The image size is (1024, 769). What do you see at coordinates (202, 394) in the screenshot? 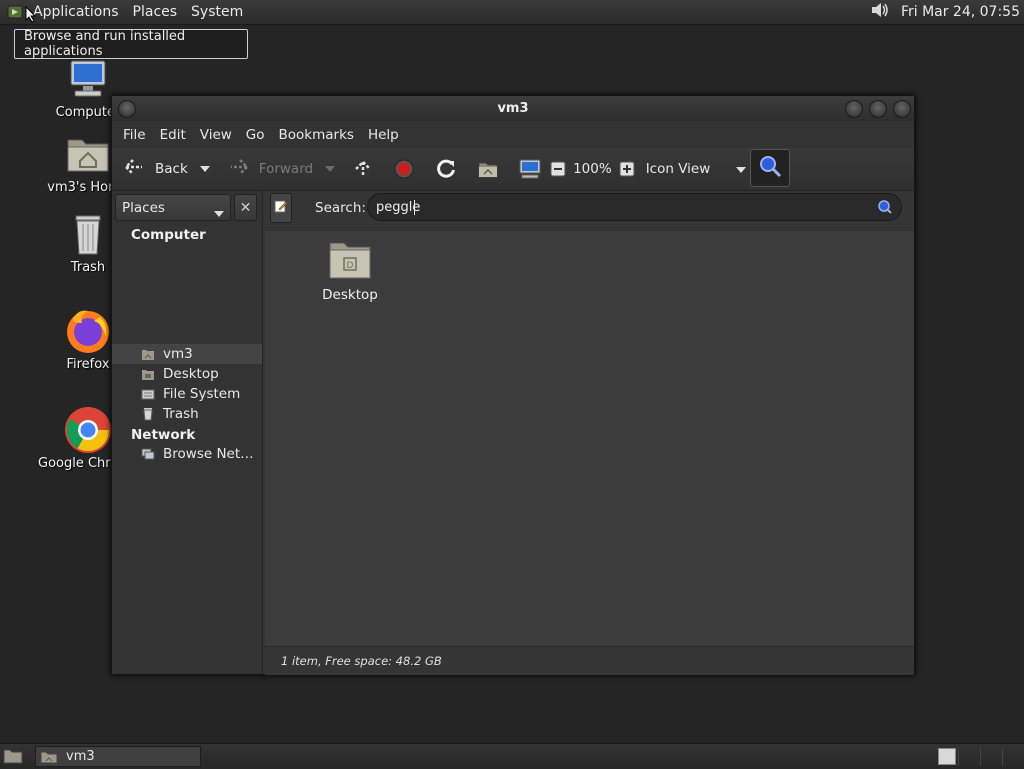
I see `sidebar-item-label: File System` at bounding box center [202, 394].